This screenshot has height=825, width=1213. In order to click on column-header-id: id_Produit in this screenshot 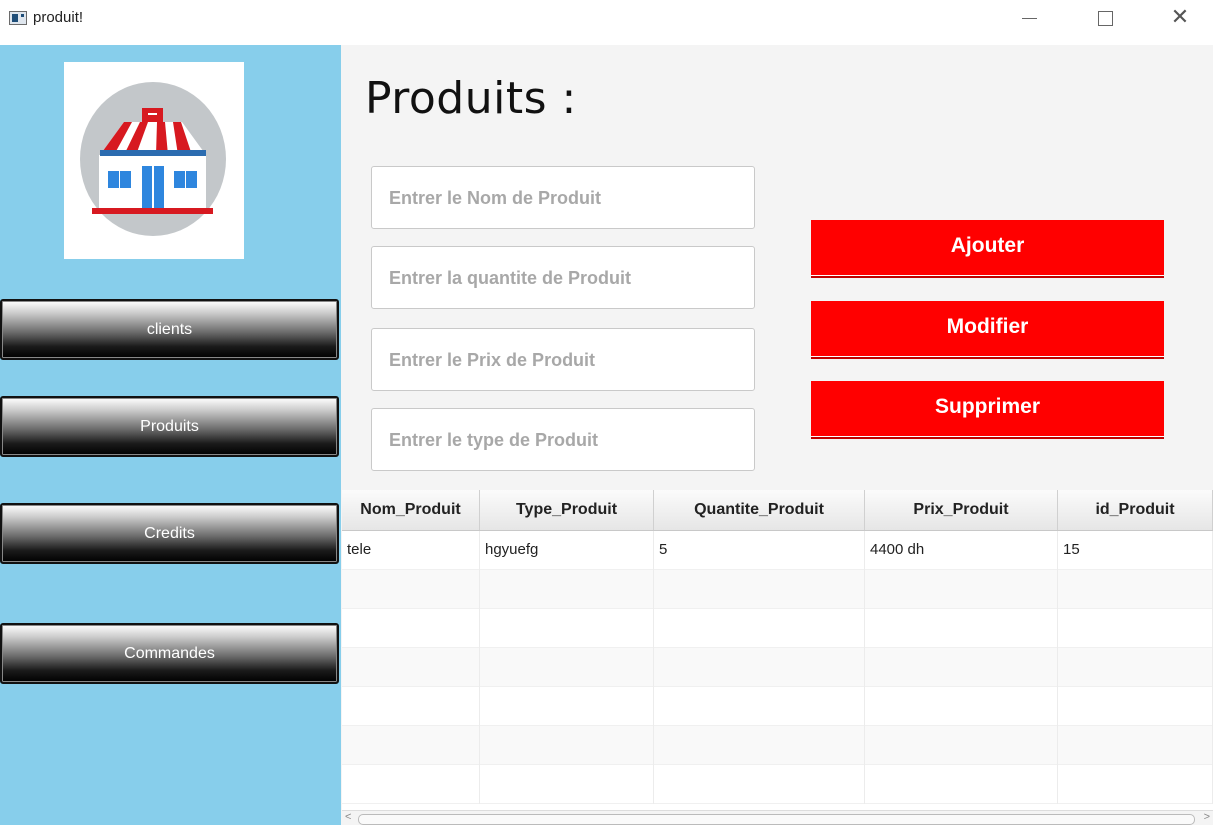, I will do `click(1135, 510)`.